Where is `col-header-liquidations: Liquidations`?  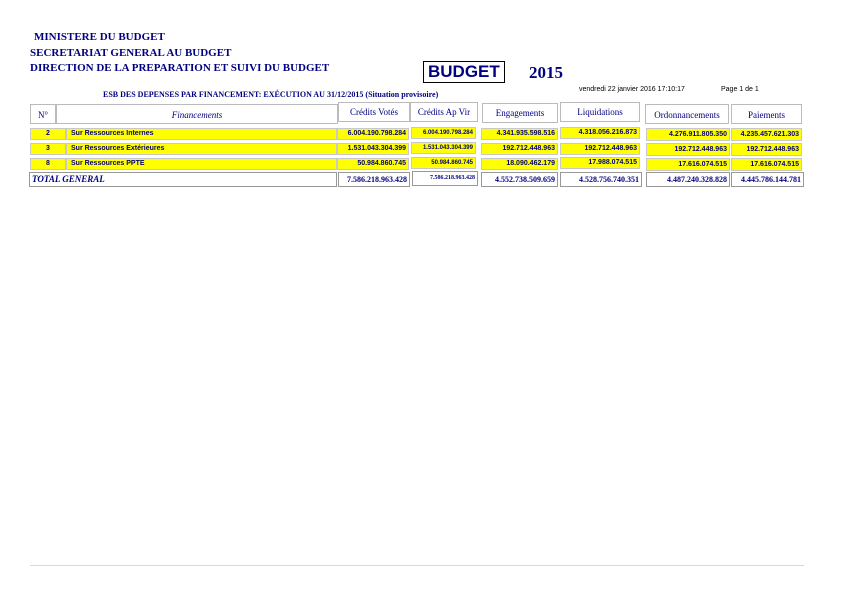
col-header-liquidations: Liquidations is located at coordinates (600, 112).